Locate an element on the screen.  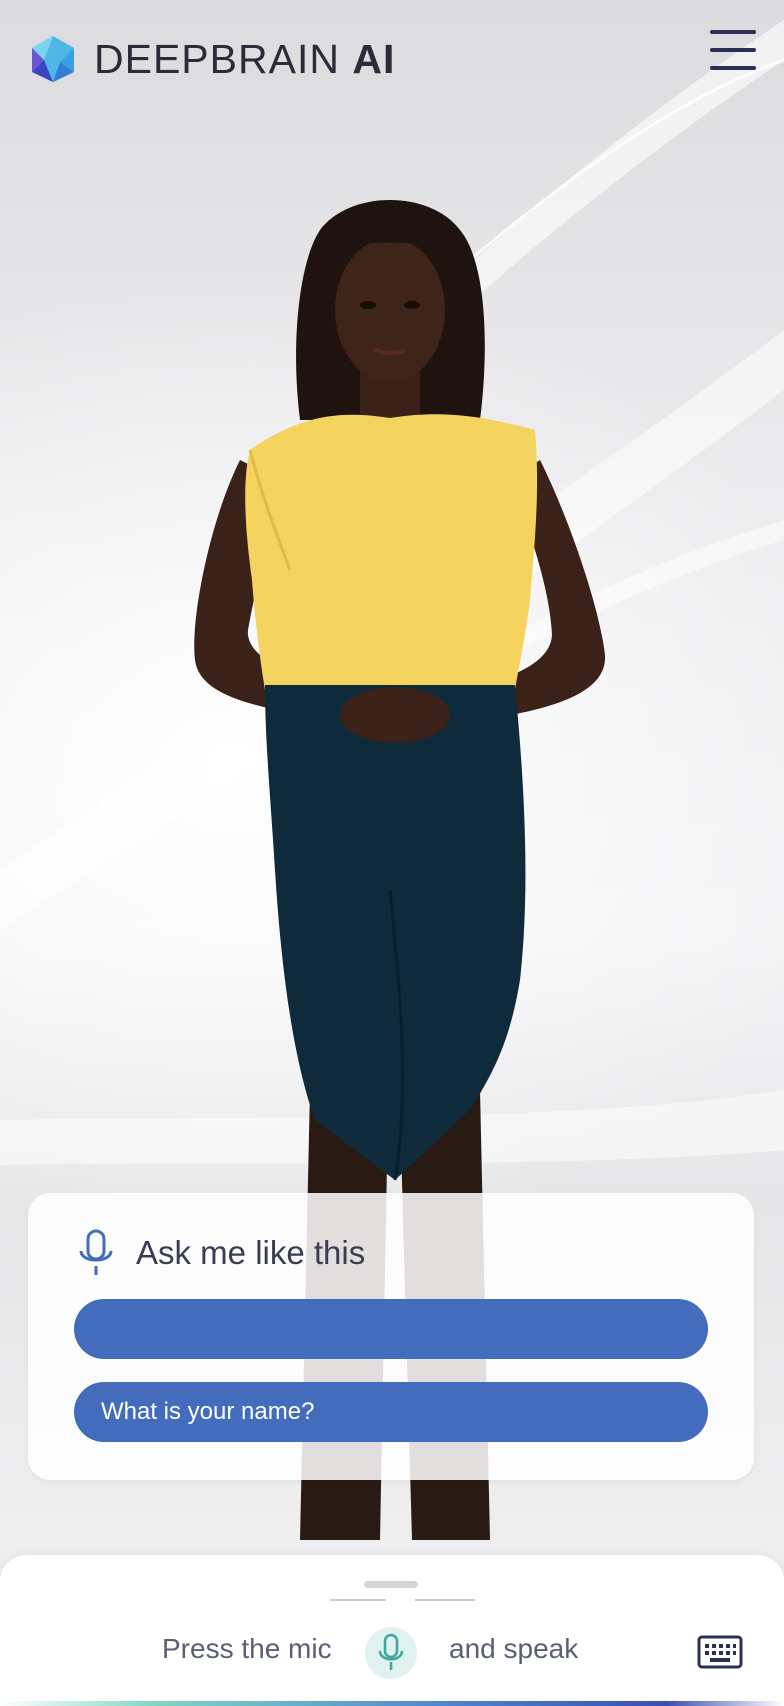
mic-button is located at coordinates (391, 1653).